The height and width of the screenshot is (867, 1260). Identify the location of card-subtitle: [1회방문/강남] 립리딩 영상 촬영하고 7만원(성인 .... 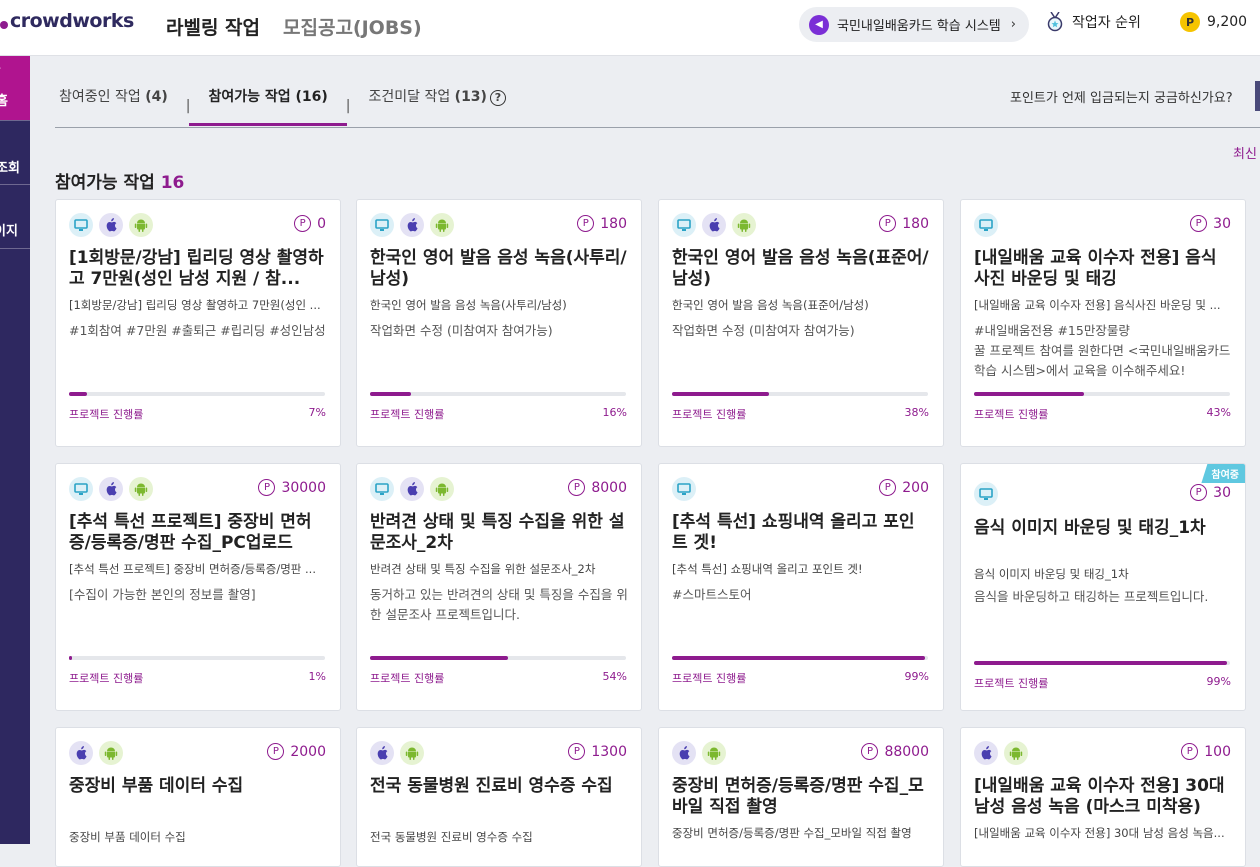
(195, 305).